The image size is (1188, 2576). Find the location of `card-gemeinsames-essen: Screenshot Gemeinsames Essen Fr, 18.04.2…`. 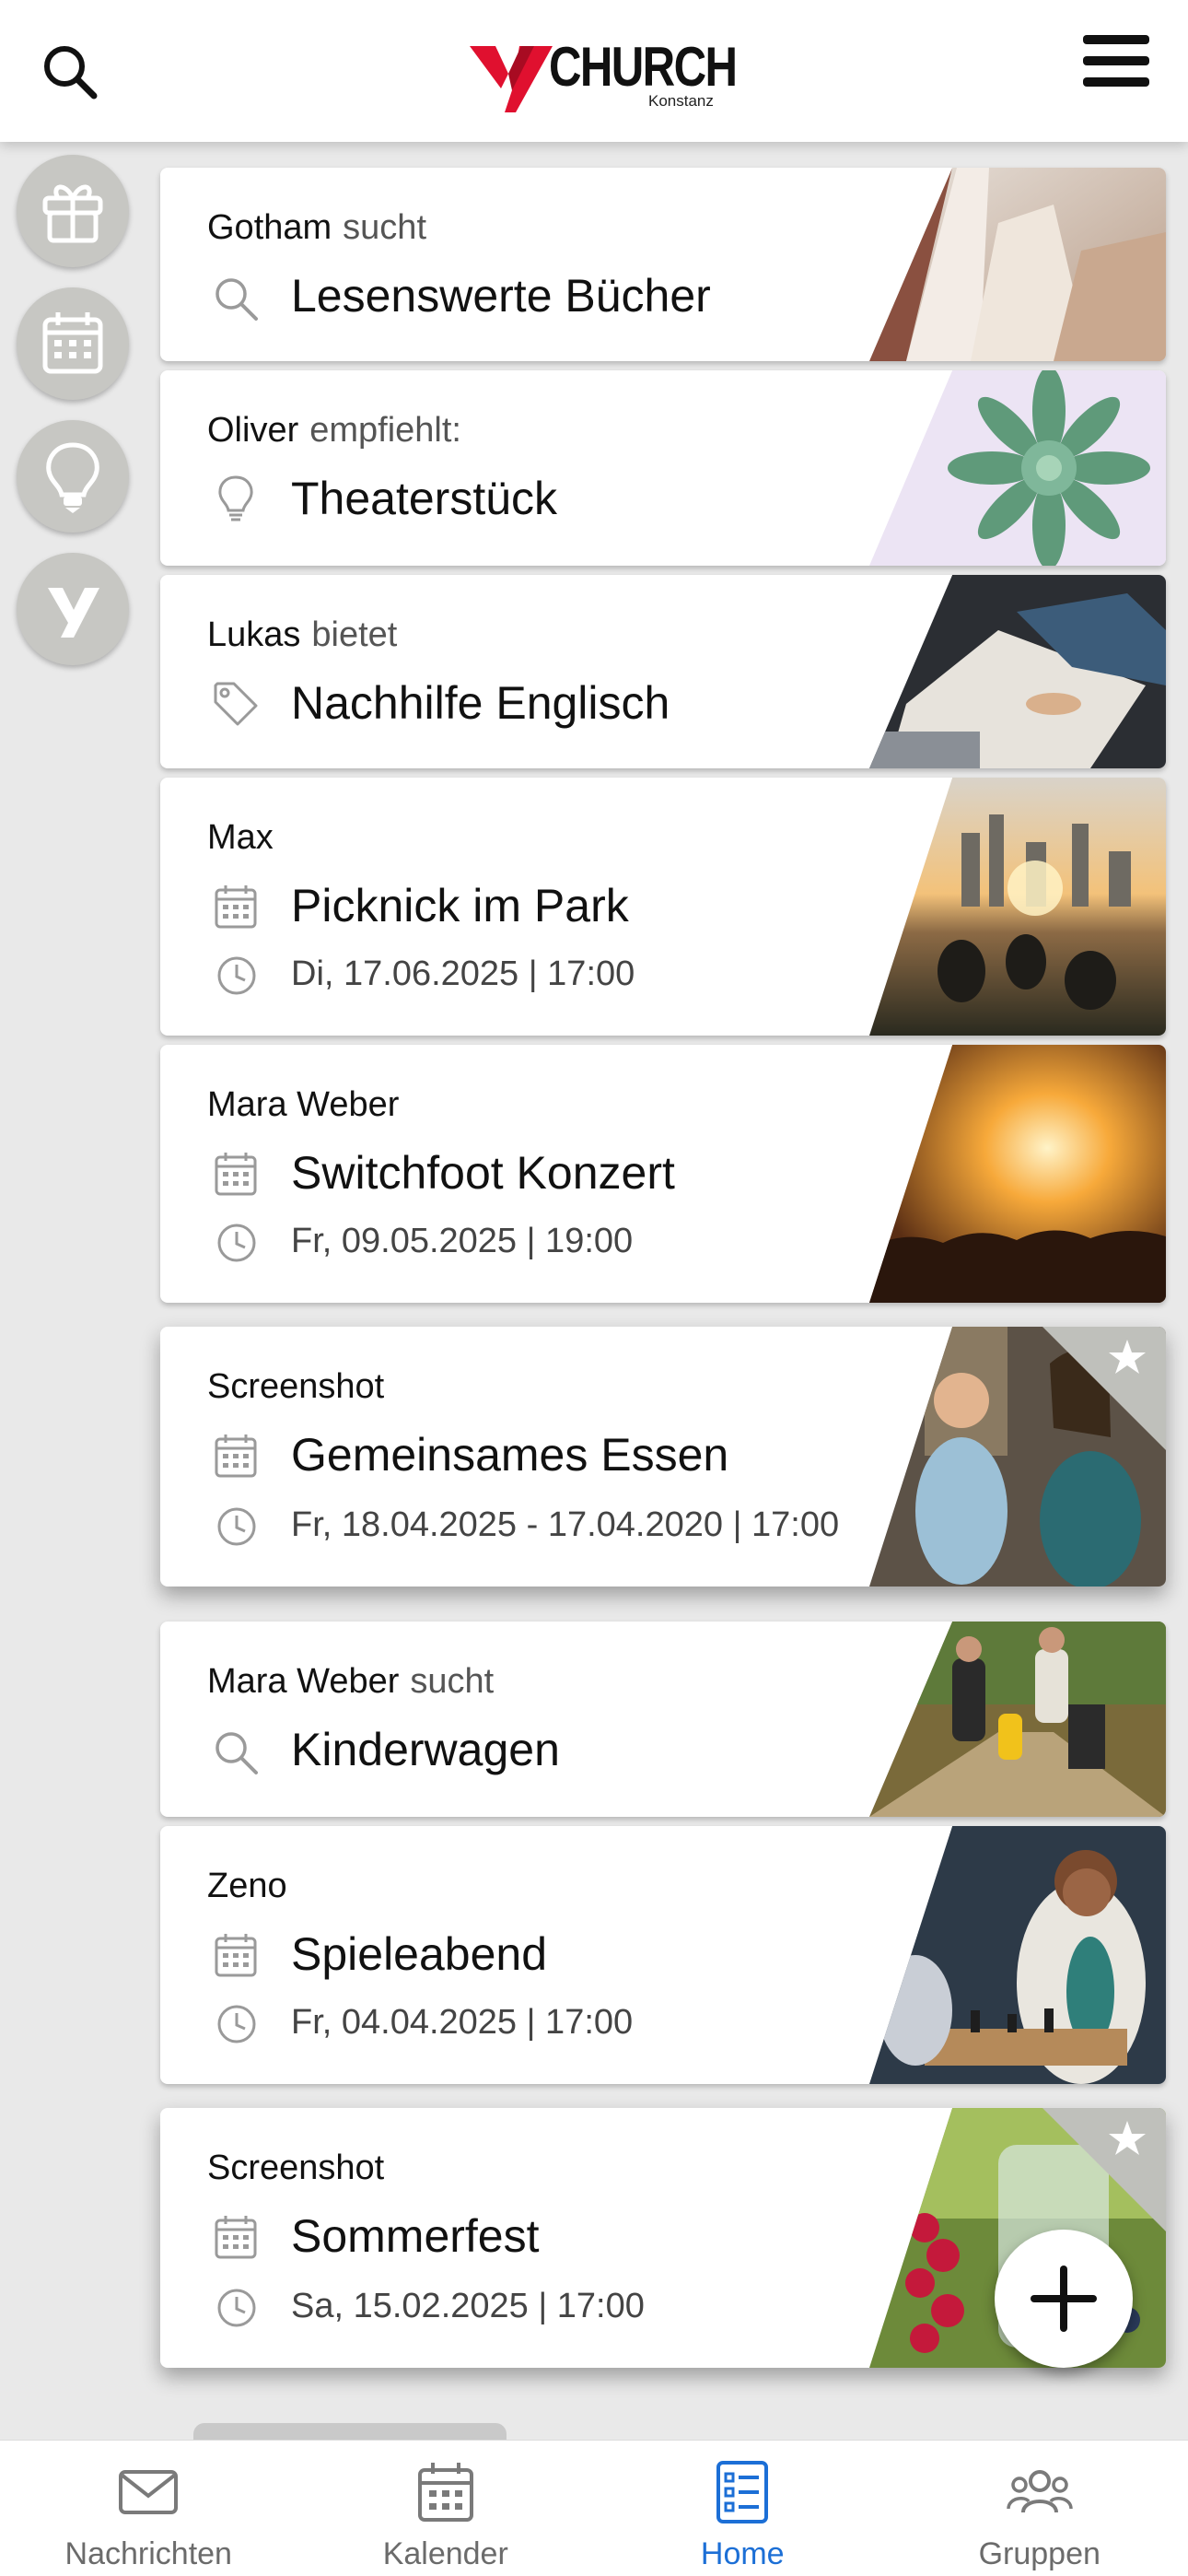

card-gemeinsames-essen: Screenshot Gemeinsames Essen Fr, 18.04.2… is located at coordinates (663, 1457).